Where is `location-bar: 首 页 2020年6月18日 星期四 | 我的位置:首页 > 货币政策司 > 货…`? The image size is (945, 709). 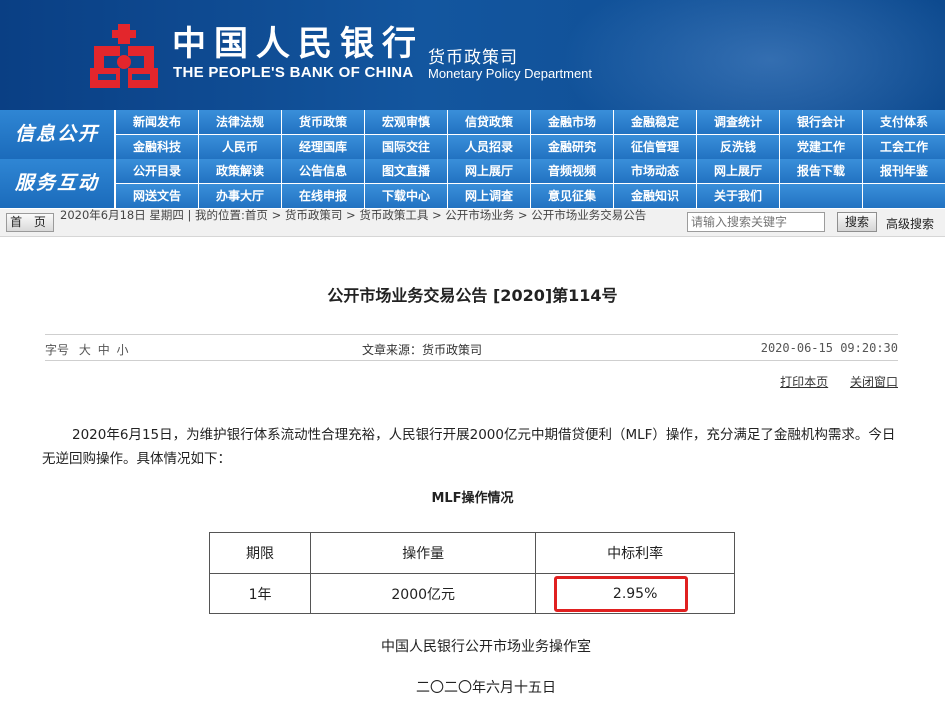
location-bar: 首 页 2020年6月18日 星期四 | 我的位置:首页 > 货币政策司 > 货… is located at coordinates (472, 223).